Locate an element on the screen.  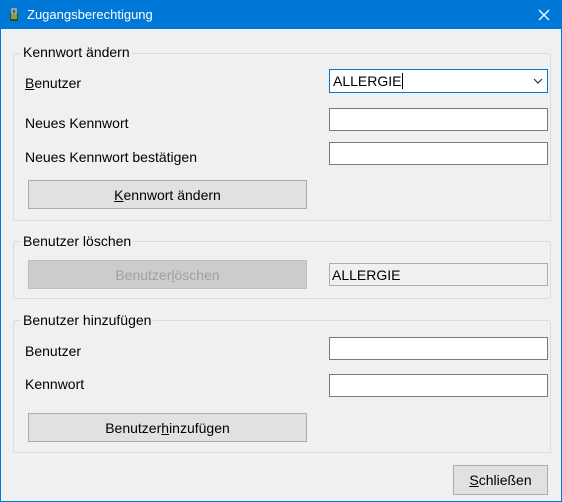
add-password-label: Kennwort is located at coordinates (55, 384).